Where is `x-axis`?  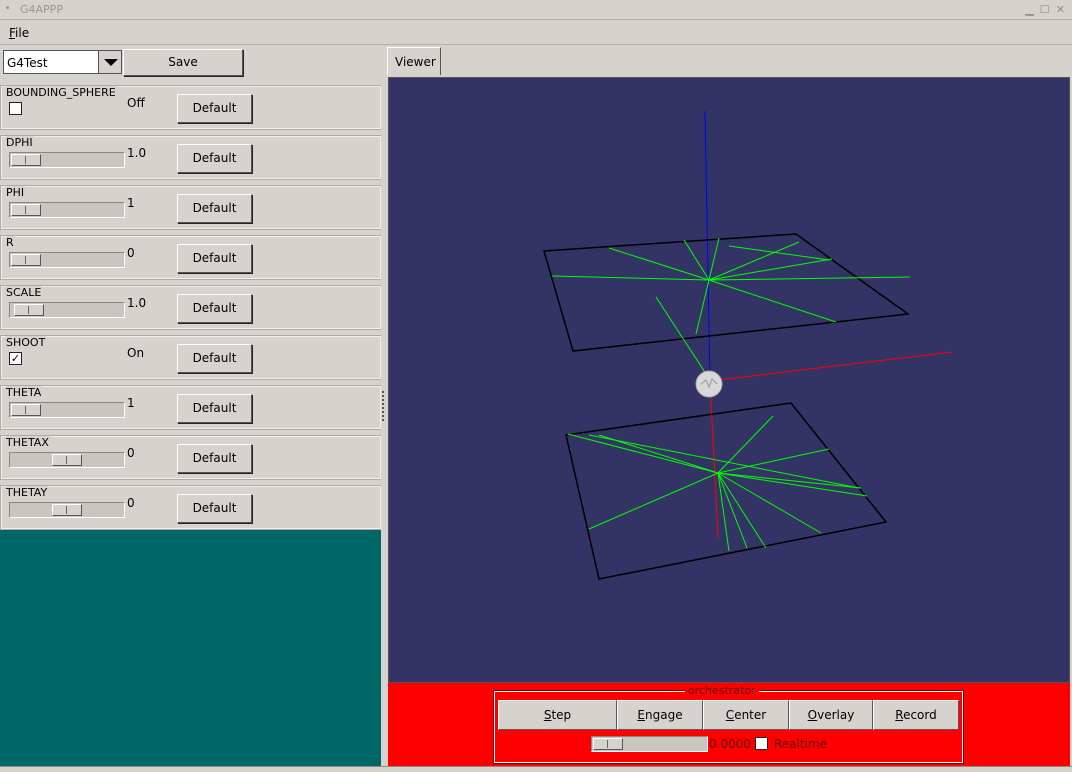 x-axis is located at coordinates (831, 366).